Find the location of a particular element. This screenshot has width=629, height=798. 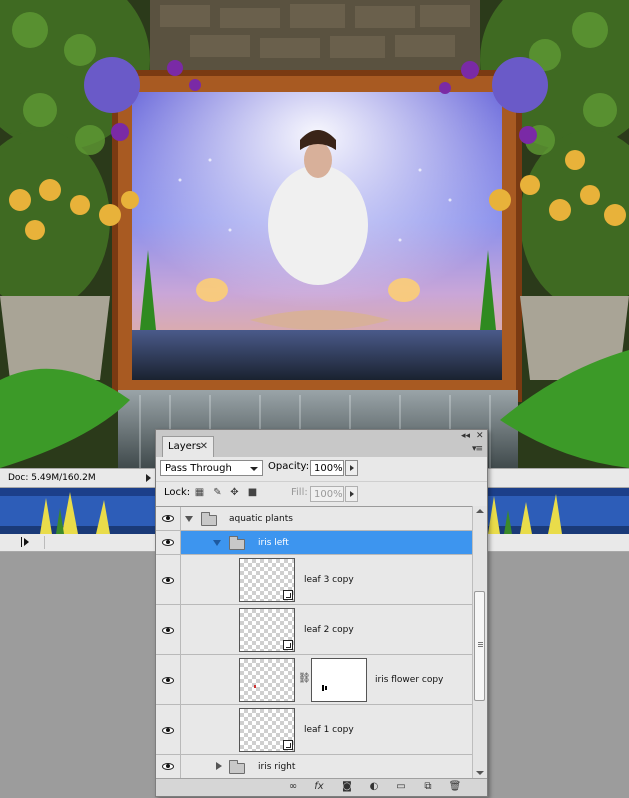

trash-icon: 🗑 is located at coordinates (455, 787).